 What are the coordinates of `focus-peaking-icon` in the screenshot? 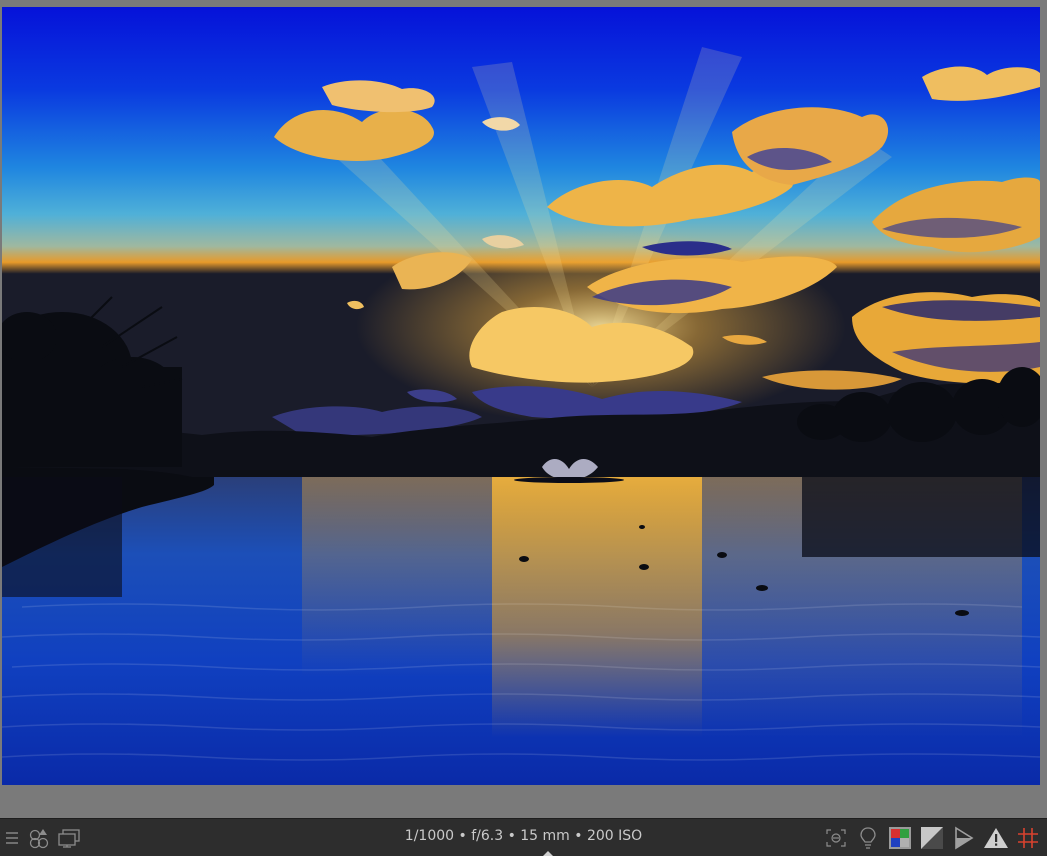 It's located at (836, 838).